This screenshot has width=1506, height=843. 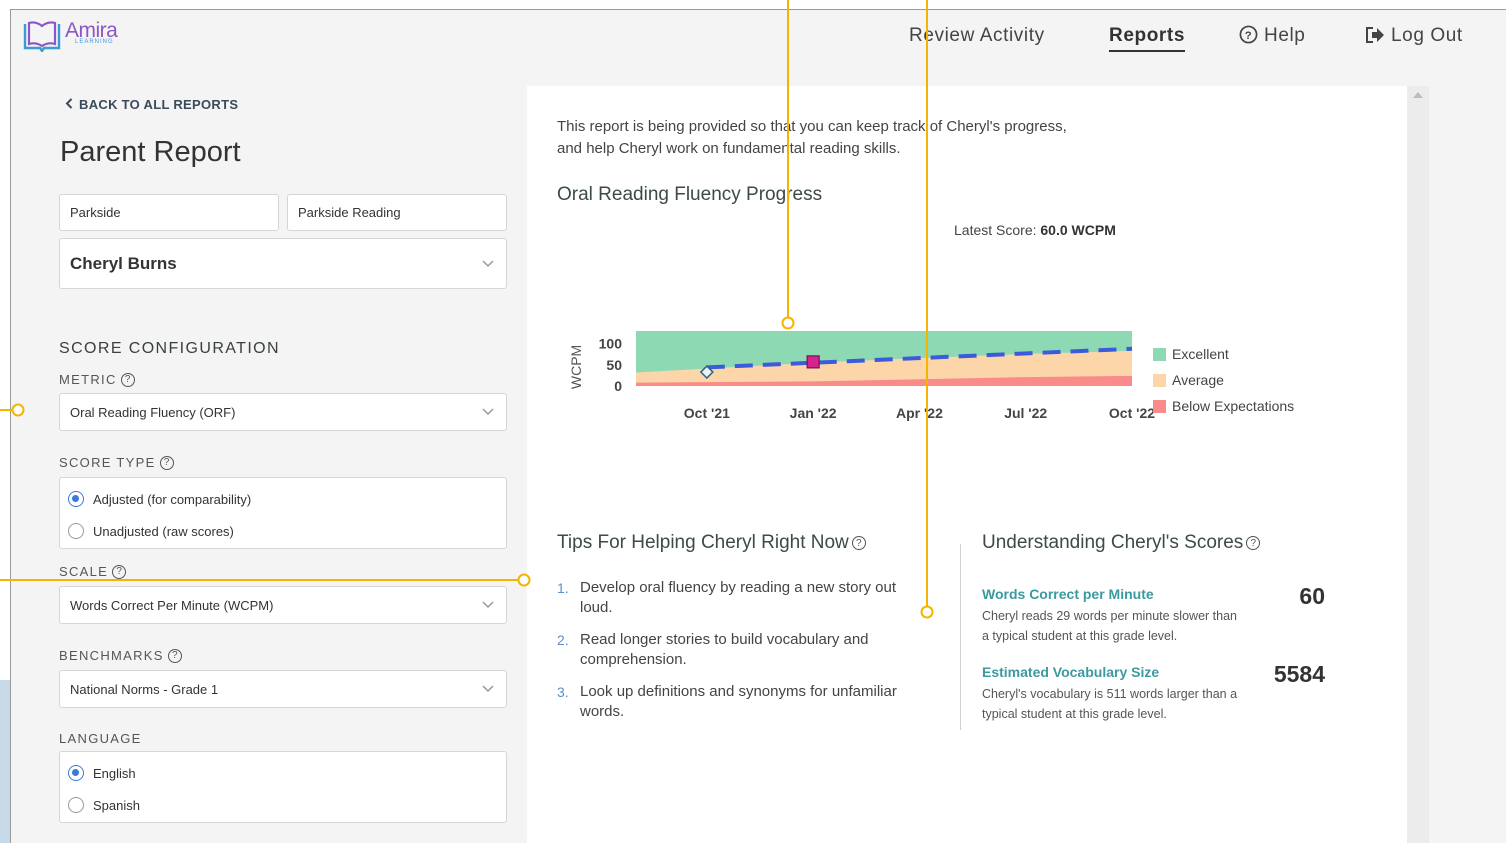 I want to click on language-label: LANGUAGE, so click(x=100, y=738).